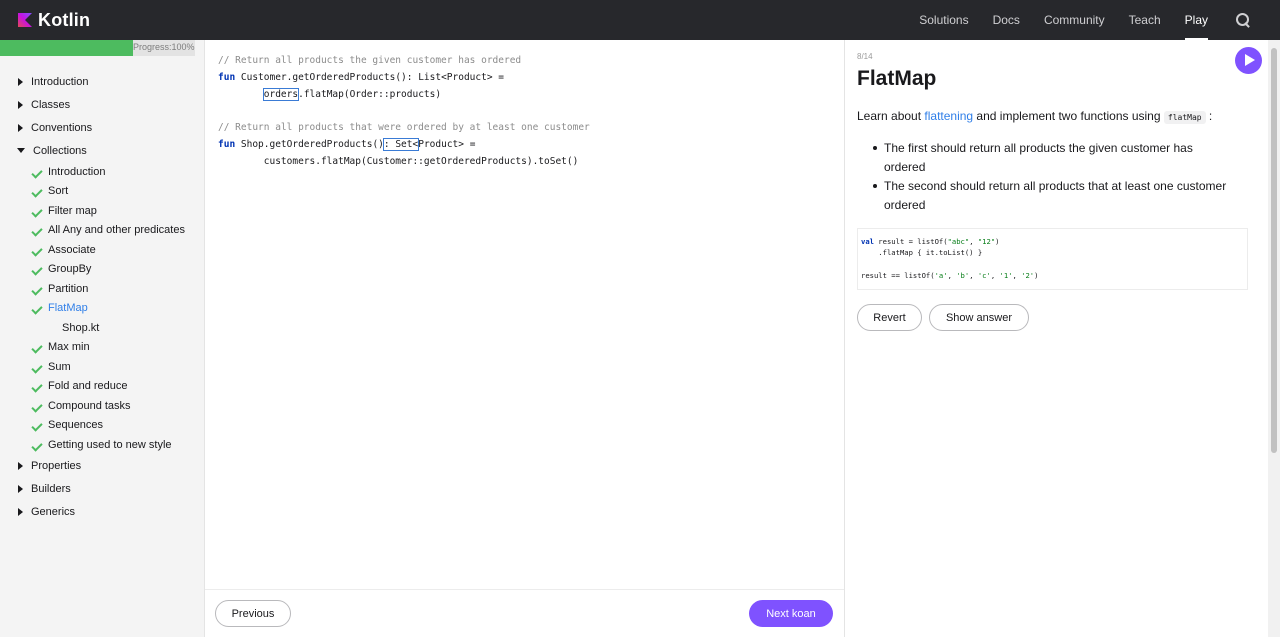  What do you see at coordinates (102, 270) in the screenshot?
I see `koan-item: GroupBy` at bounding box center [102, 270].